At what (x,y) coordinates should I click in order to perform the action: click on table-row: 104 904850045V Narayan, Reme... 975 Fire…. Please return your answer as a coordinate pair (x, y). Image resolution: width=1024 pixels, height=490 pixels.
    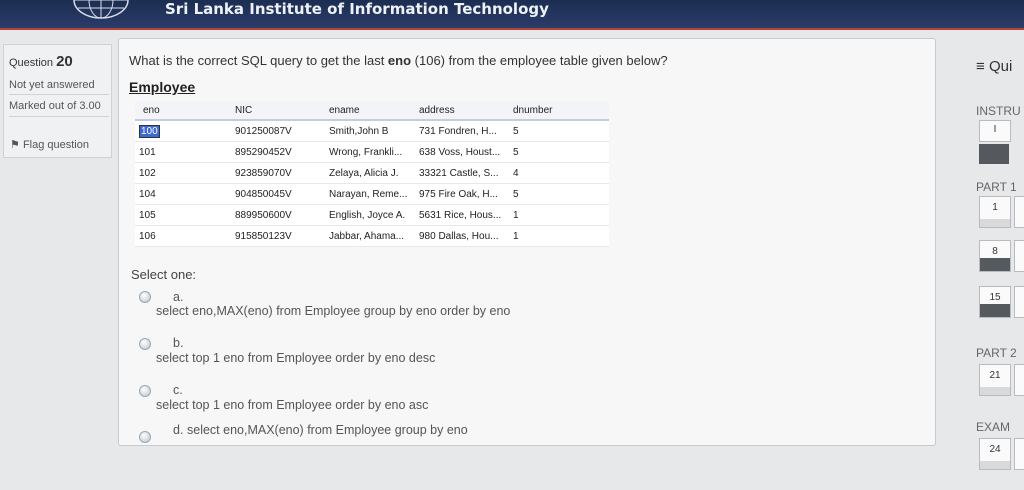
    Looking at the image, I should click on (372, 194).